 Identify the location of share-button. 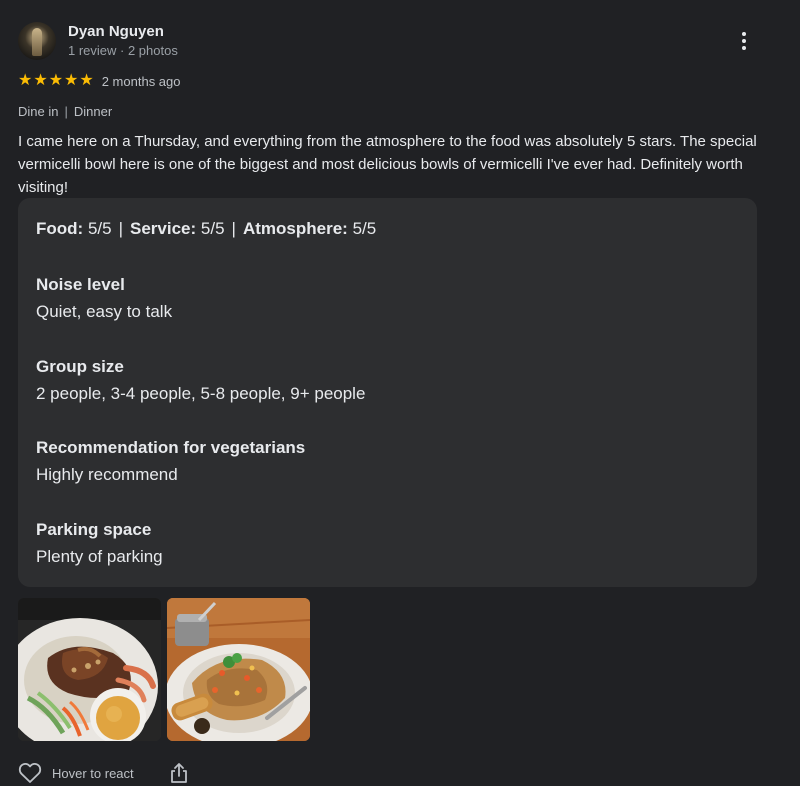
(179, 773).